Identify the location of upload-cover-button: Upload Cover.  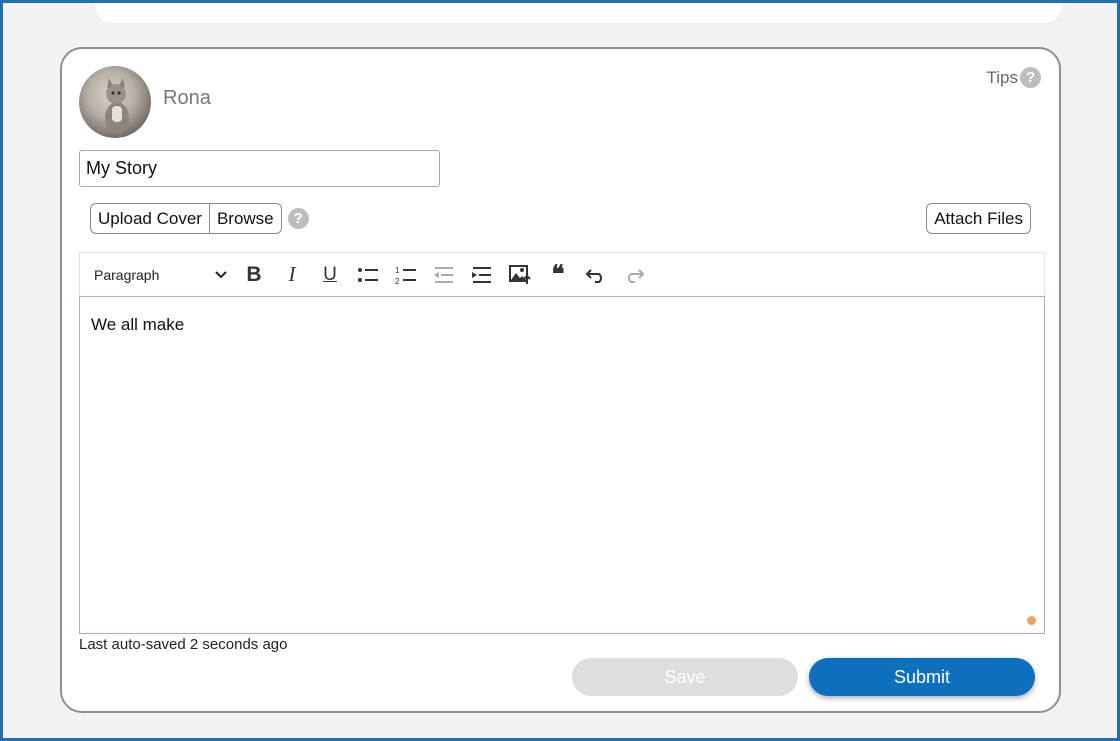
(150, 218).